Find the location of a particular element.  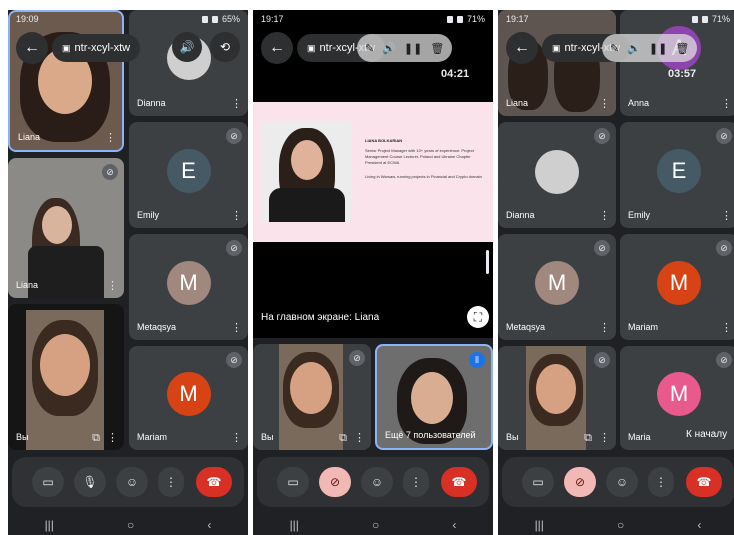

battery-level: 71% is located at coordinates (475, 19).